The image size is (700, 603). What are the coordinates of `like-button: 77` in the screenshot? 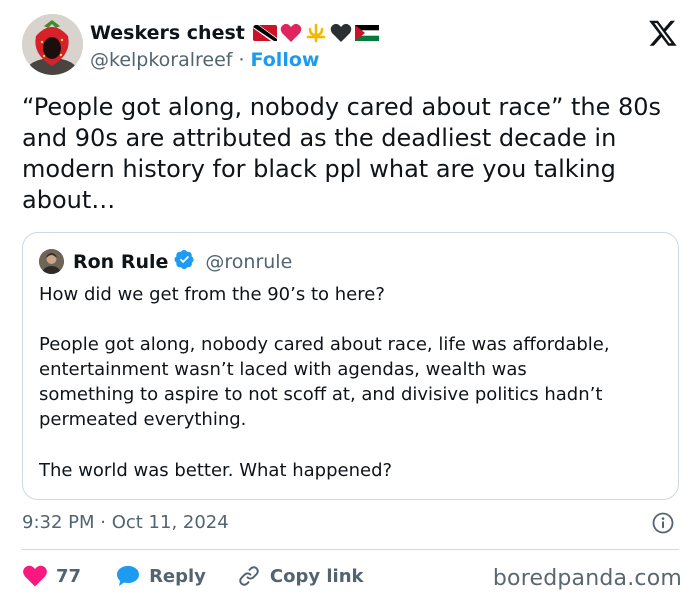 It's located at (51, 576).